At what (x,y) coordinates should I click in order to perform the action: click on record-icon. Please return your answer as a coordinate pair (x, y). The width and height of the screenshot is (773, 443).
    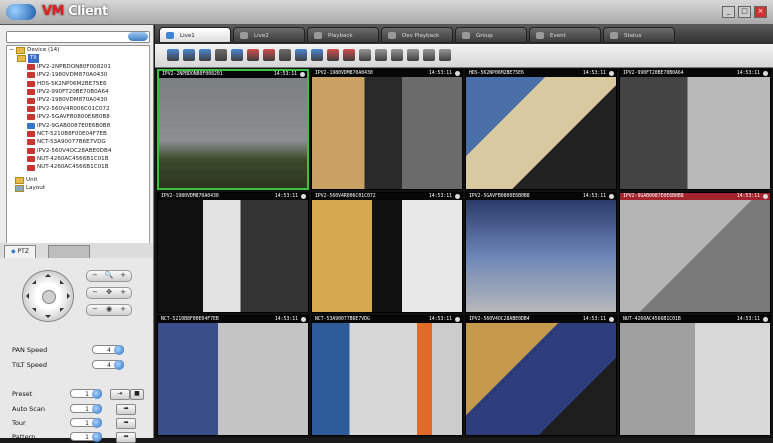
    Looking at the image, I should click on (237, 55).